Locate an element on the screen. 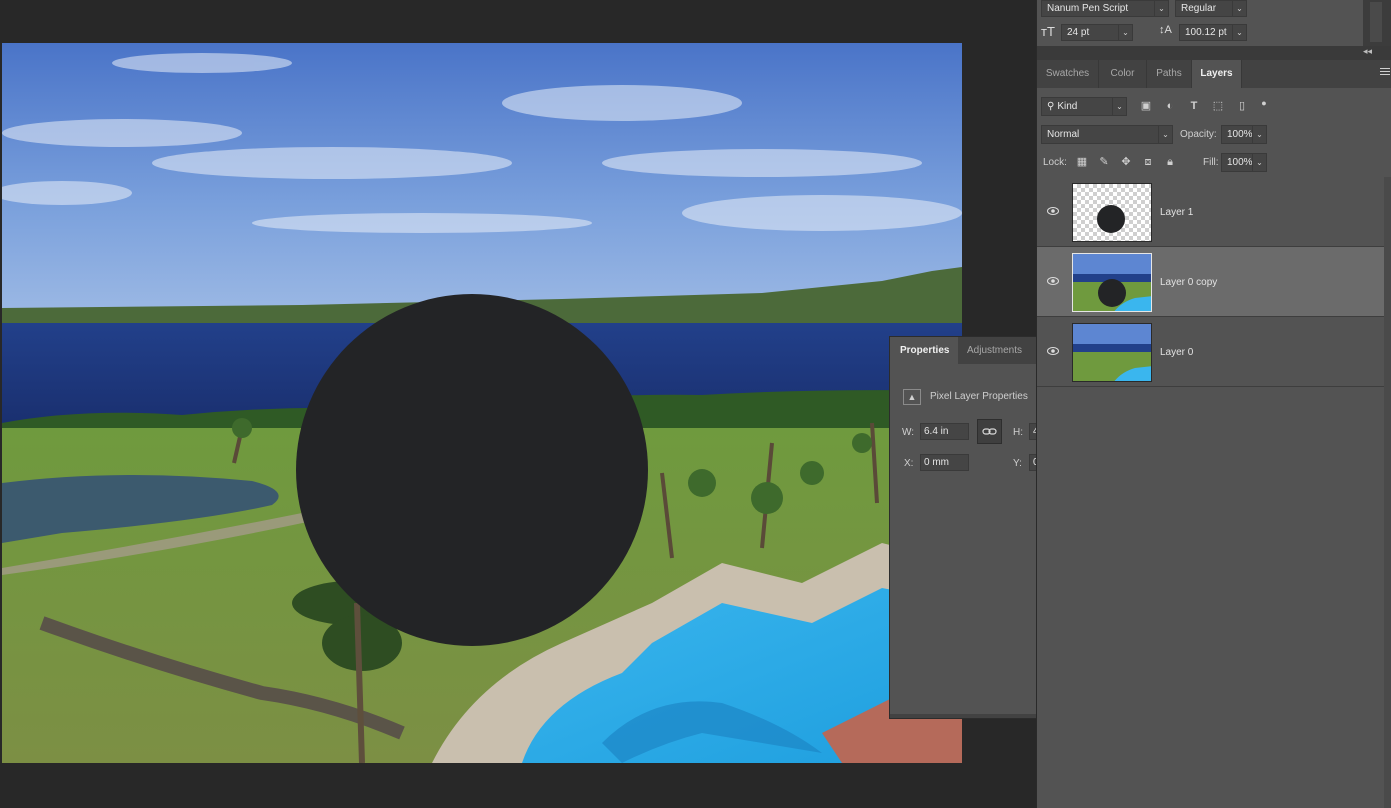  type-filter-icon: T is located at coordinates (1194, 106).